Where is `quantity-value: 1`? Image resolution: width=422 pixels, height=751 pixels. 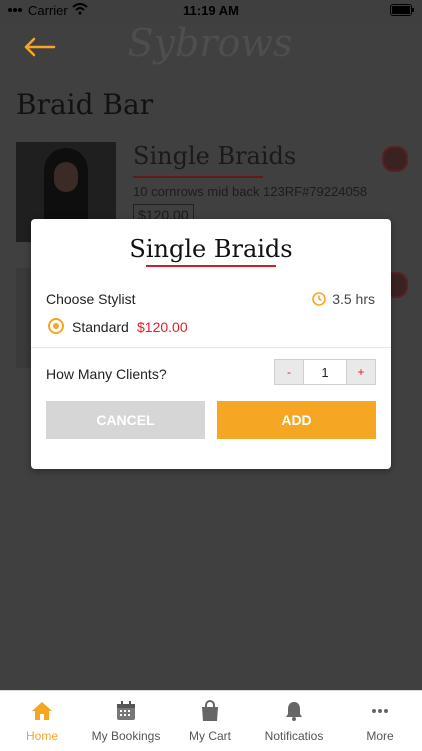 quantity-value: 1 is located at coordinates (325, 372).